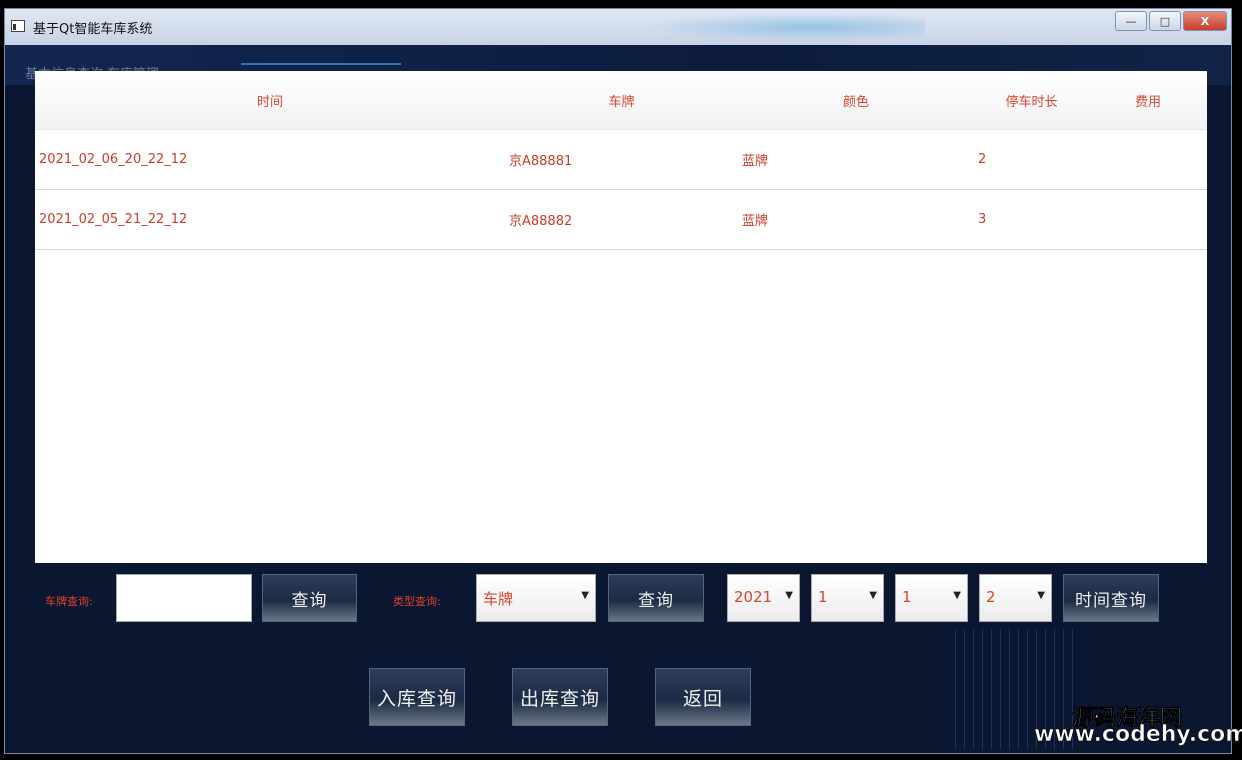 This screenshot has width=1242, height=760. I want to click on column-header-fee: 费用, so click(1148, 100).